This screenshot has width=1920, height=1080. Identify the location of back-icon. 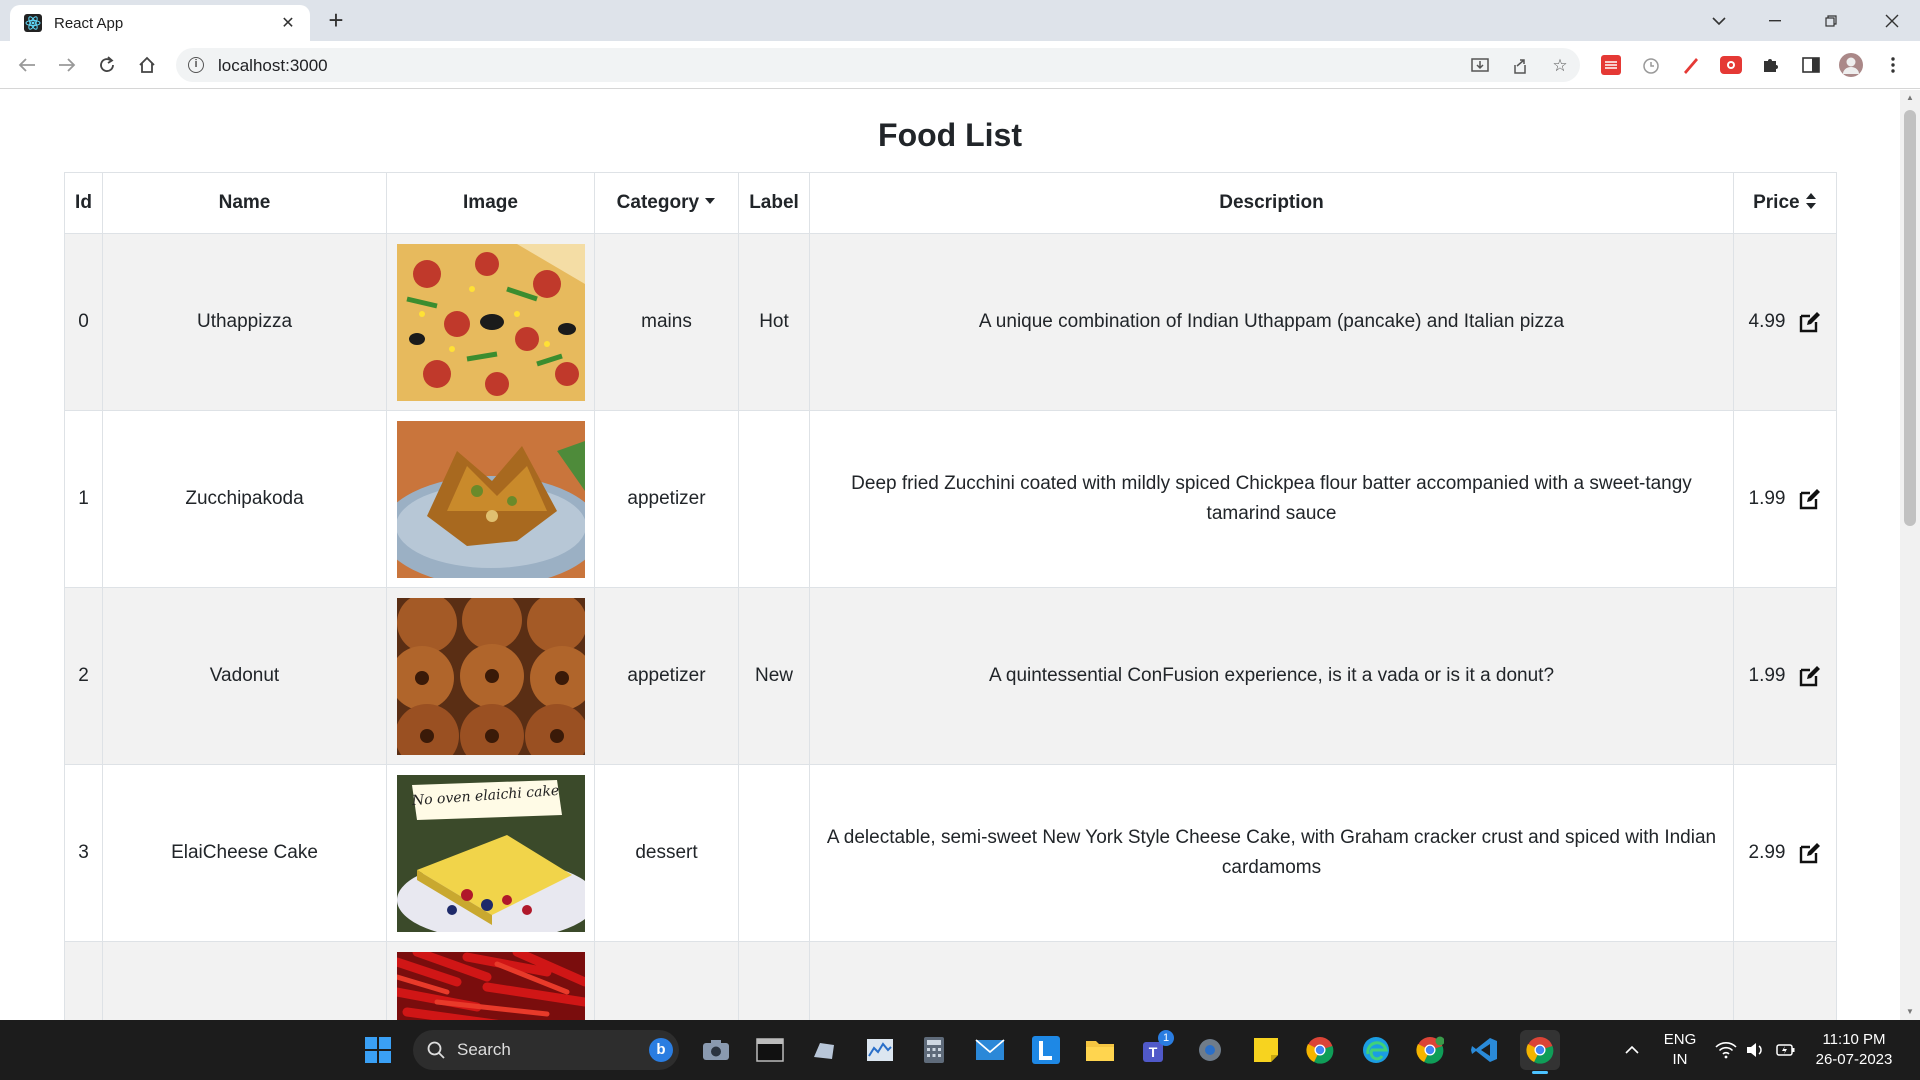
(27, 65).